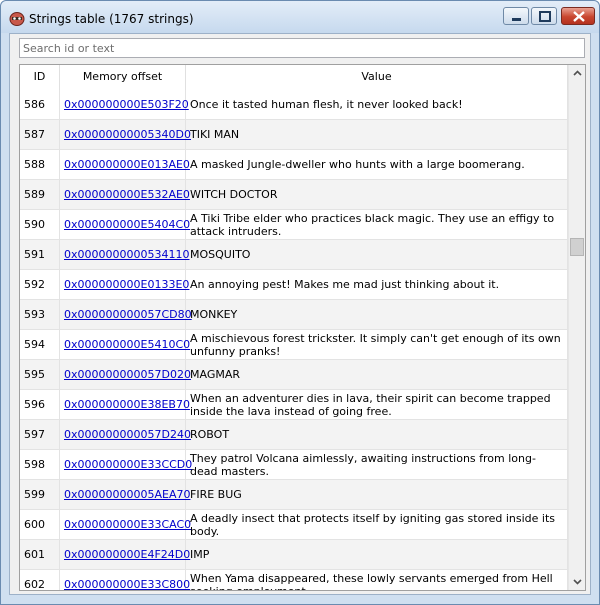 This screenshot has width=600, height=605. Describe the element at coordinates (377, 134) in the screenshot. I see `cell-value: TIKI MAN` at that location.